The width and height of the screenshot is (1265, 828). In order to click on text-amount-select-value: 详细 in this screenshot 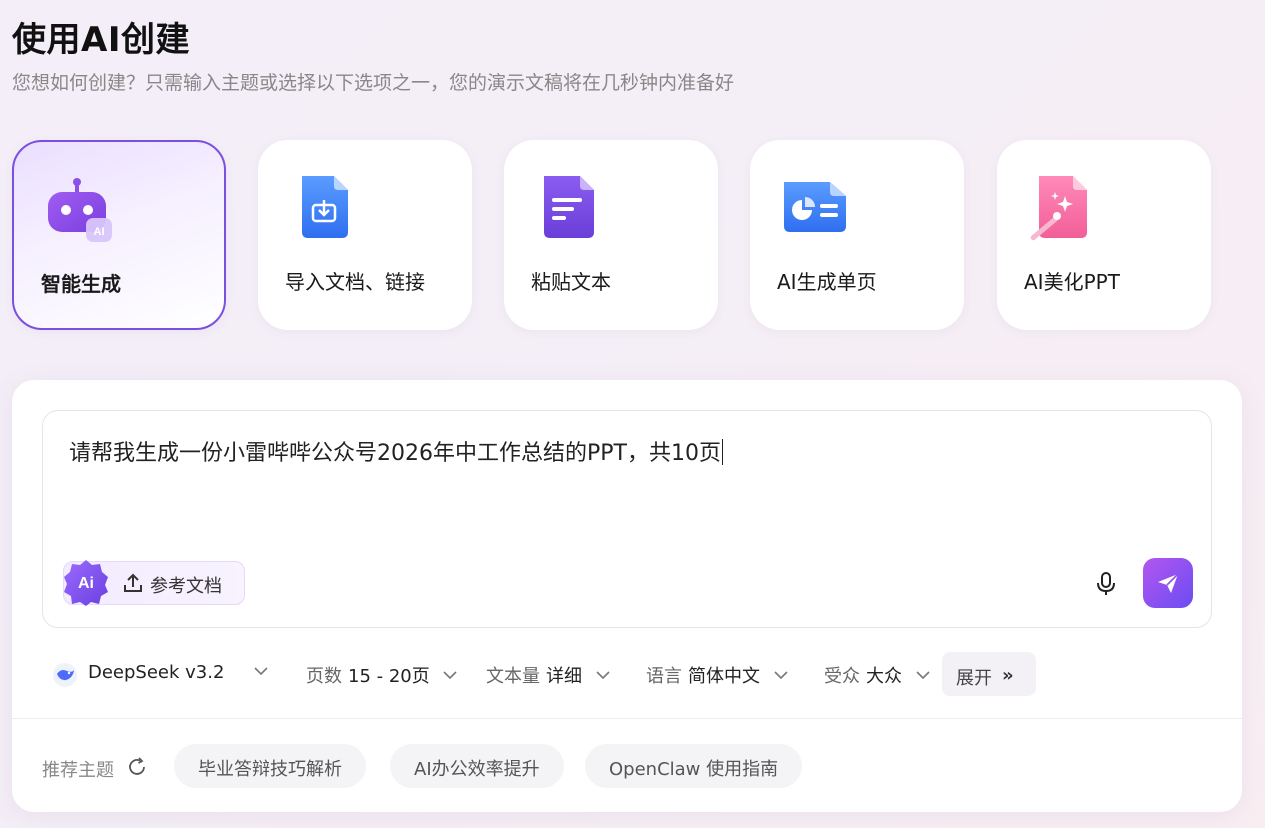, I will do `click(564, 676)`.